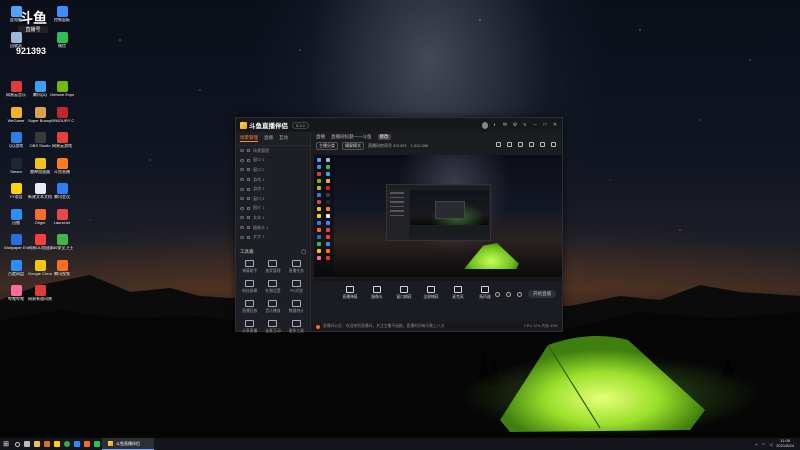 This screenshot has height=450, width=800. What do you see at coordinates (249, 326) in the screenshot?
I see `tool-item: 分享直播` at bounding box center [249, 326].